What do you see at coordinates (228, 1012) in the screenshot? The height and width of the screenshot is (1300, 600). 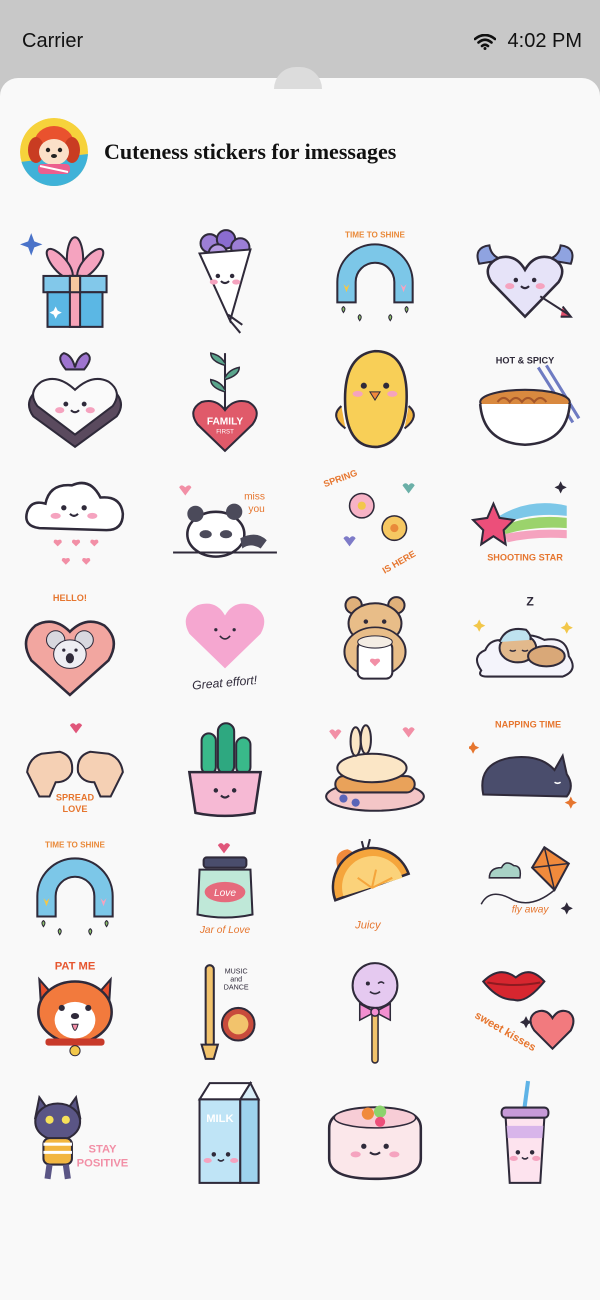 I see `flute-tambourine-icon: MUSIC and DANCE` at bounding box center [228, 1012].